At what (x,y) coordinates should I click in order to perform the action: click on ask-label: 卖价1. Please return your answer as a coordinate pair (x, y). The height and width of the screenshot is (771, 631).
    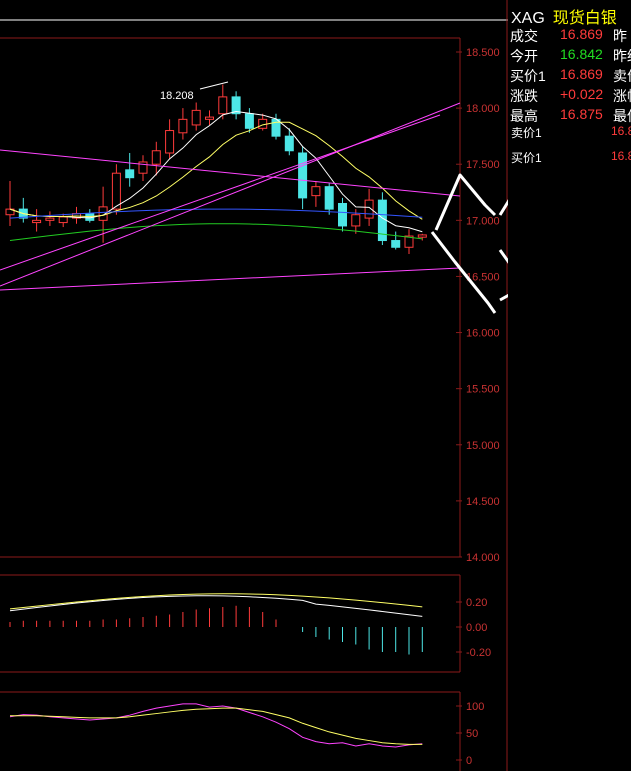
    Looking at the image, I should click on (526, 133).